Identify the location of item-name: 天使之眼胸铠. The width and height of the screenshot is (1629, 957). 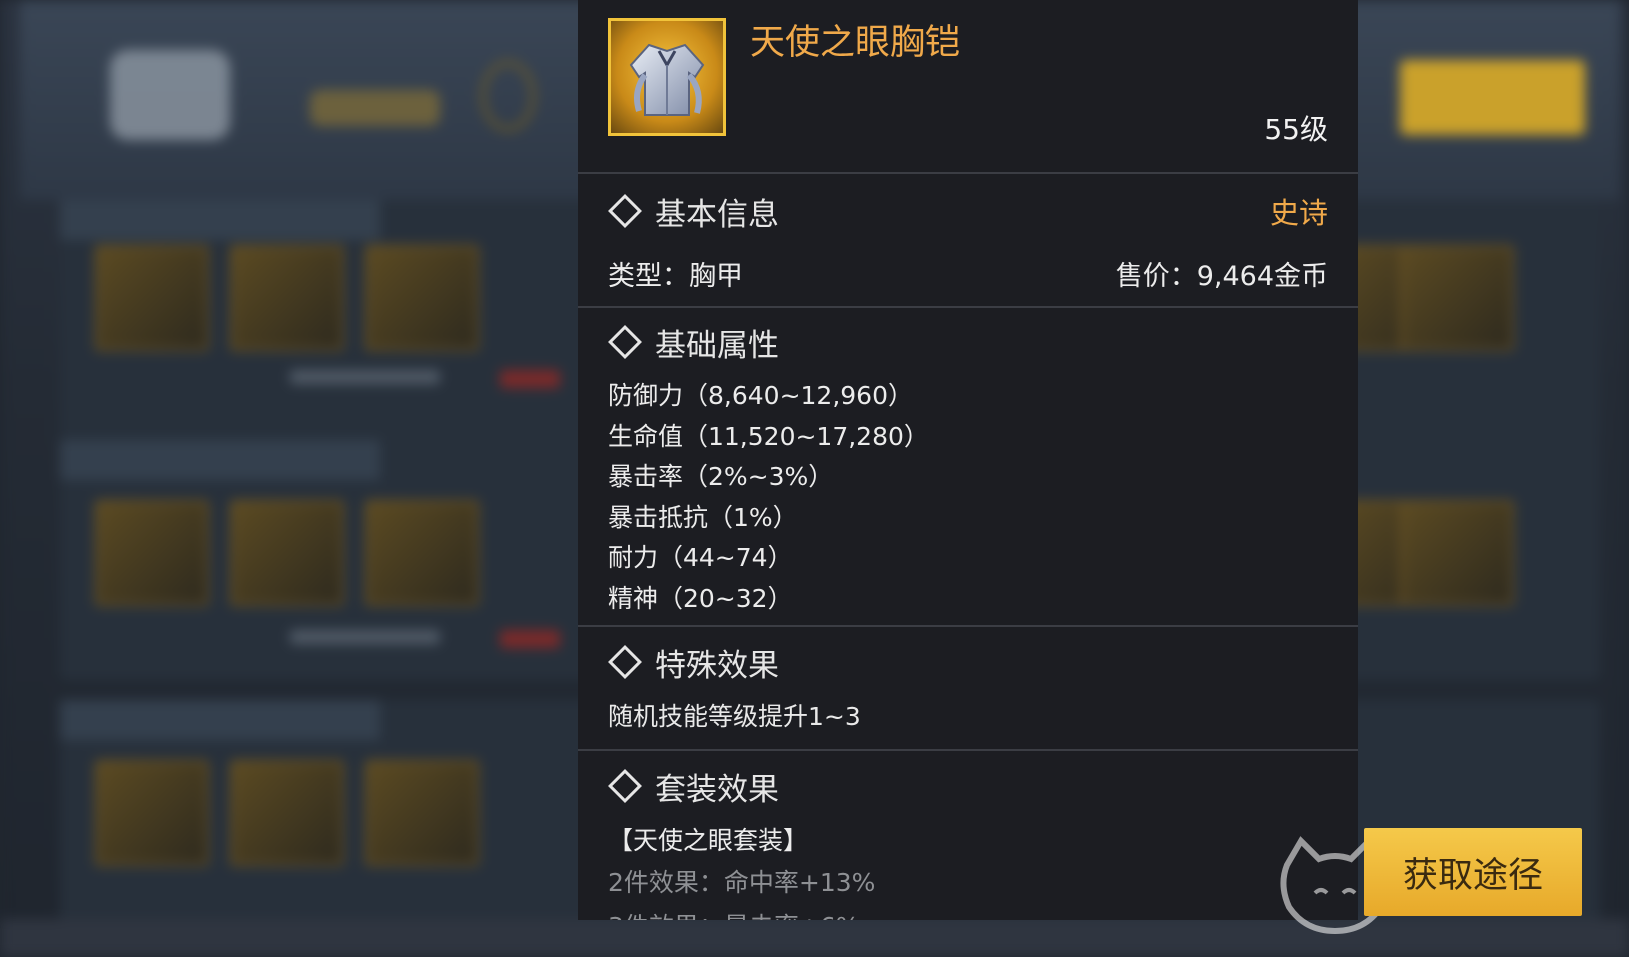
(855, 43).